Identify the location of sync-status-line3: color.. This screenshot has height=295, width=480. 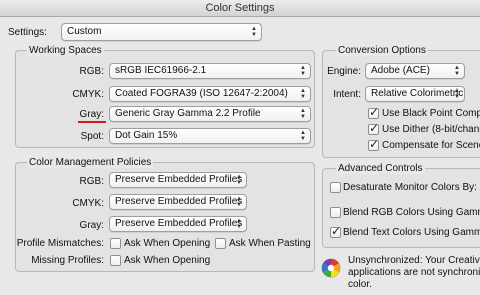
(360, 284).